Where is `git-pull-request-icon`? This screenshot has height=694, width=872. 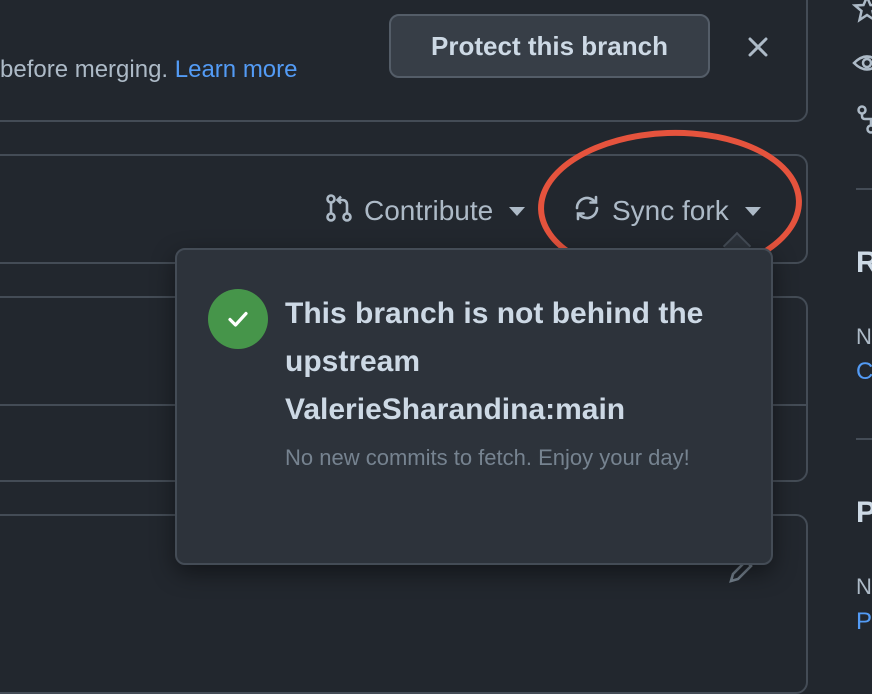
git-pull-request-icon is located at coordinates (339, 211).